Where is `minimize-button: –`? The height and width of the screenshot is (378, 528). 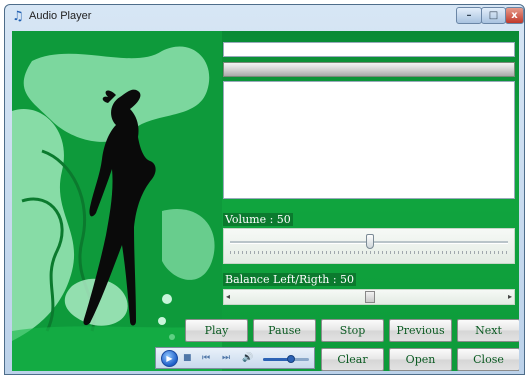
minimize-button: – is located at coordinates (469, 15).